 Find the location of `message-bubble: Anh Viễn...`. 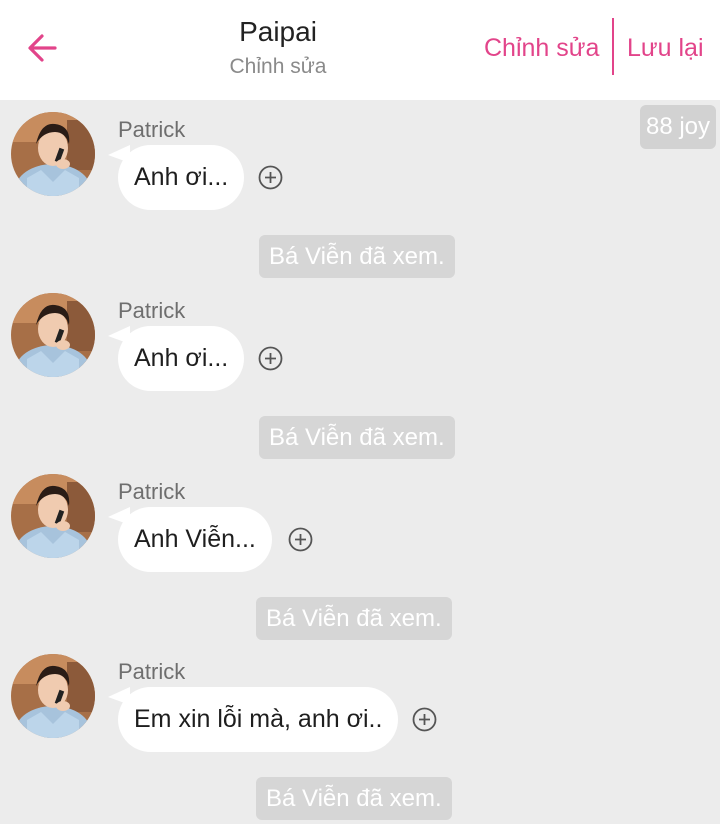

message-bubble: Anh Viễn... is located at coordinates (195, 539).